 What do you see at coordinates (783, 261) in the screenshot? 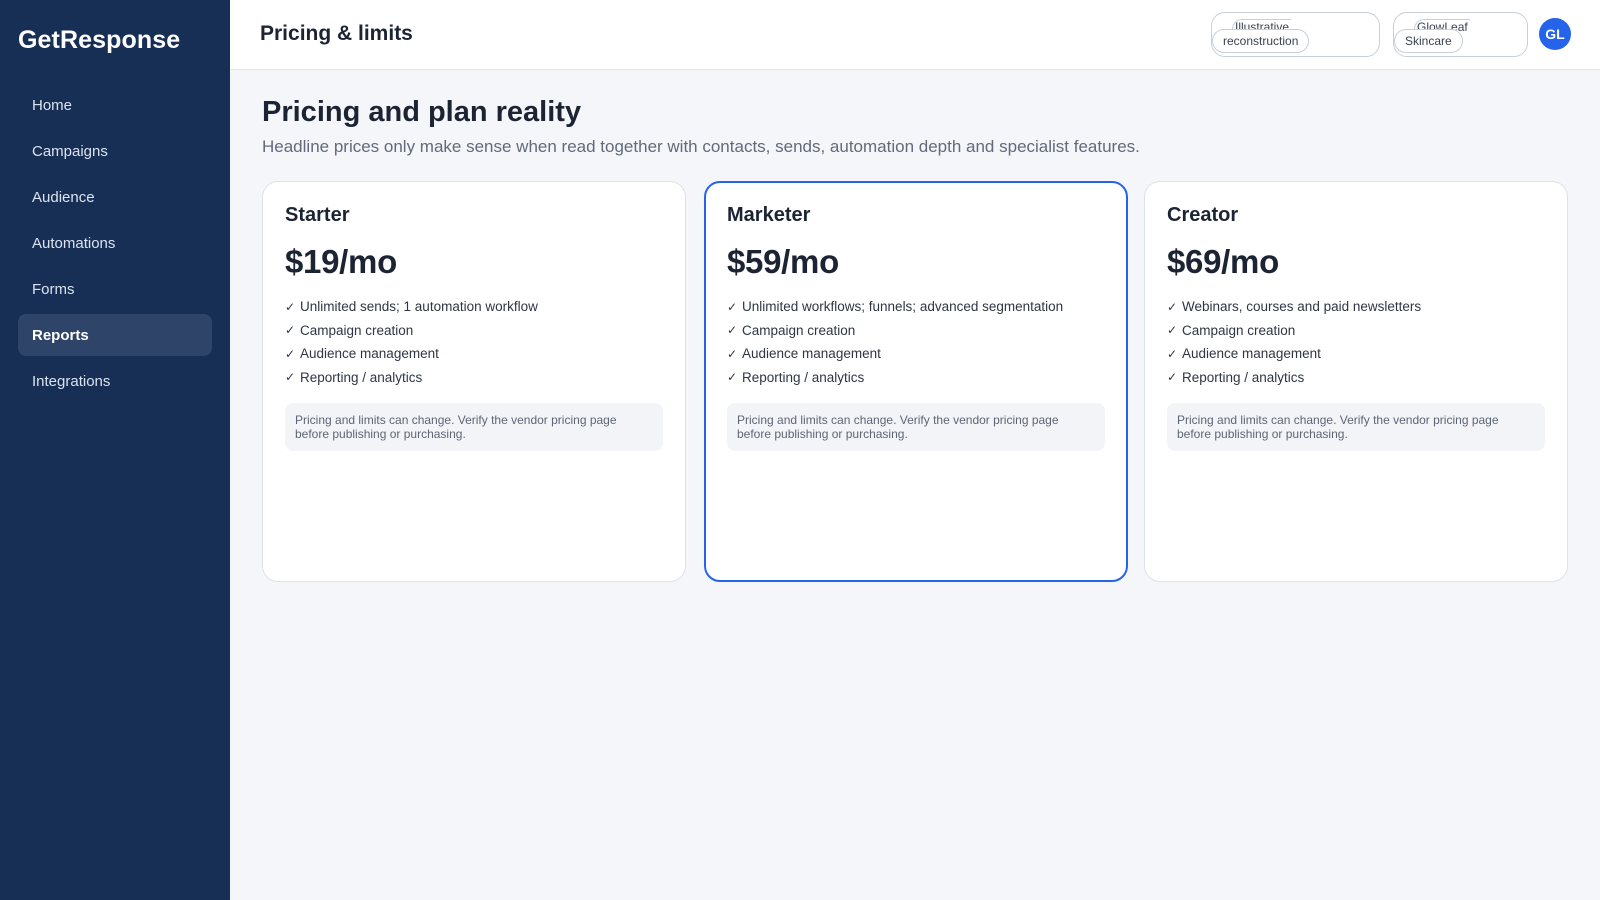
I see `plan-price: $59/mo` at bounding box center [783, 261].